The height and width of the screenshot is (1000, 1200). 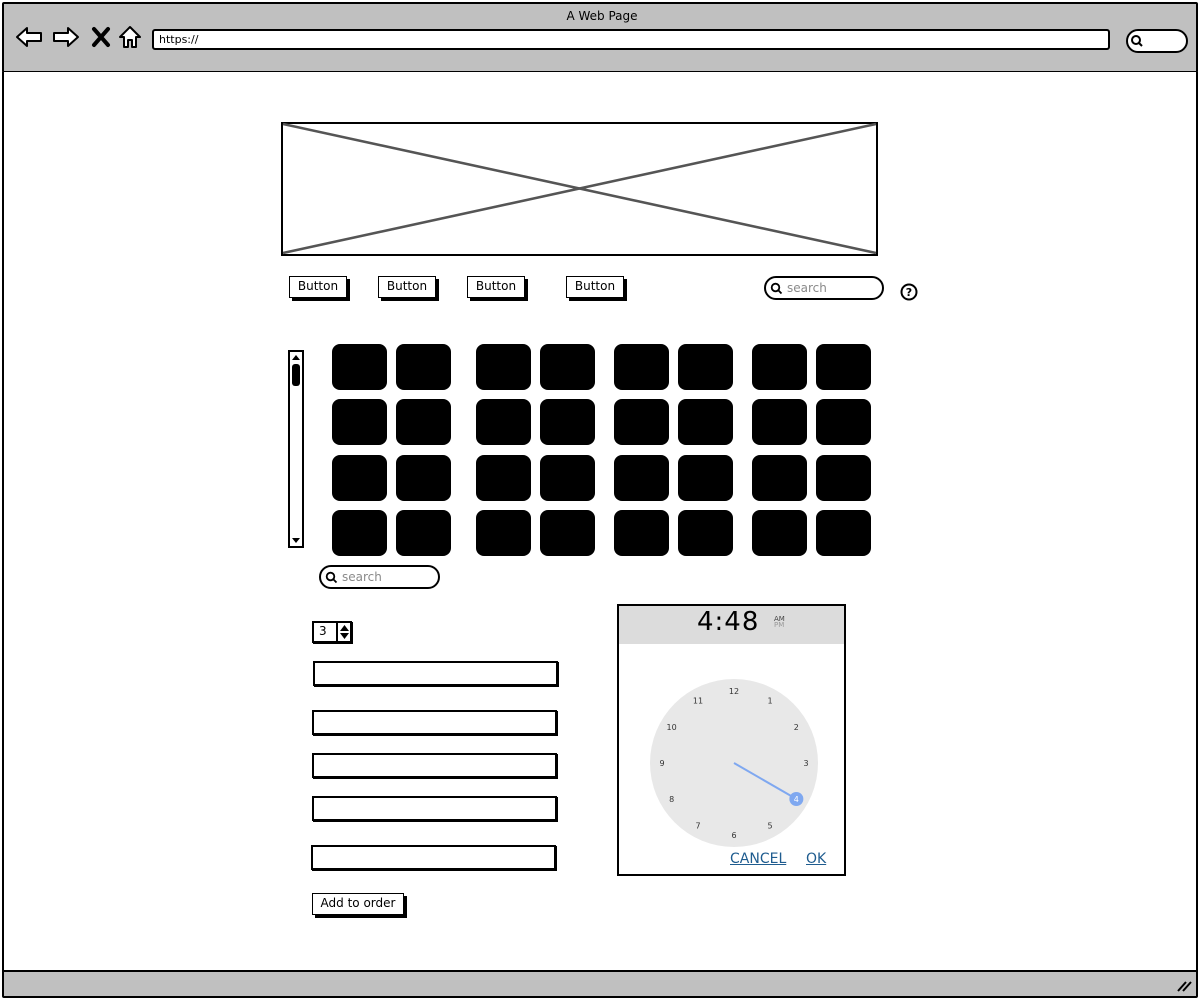 What do you see at coordinates (697, 825) in the screenshot?
I see `clock-hour-7: 7` at bounding box center [697, 825].